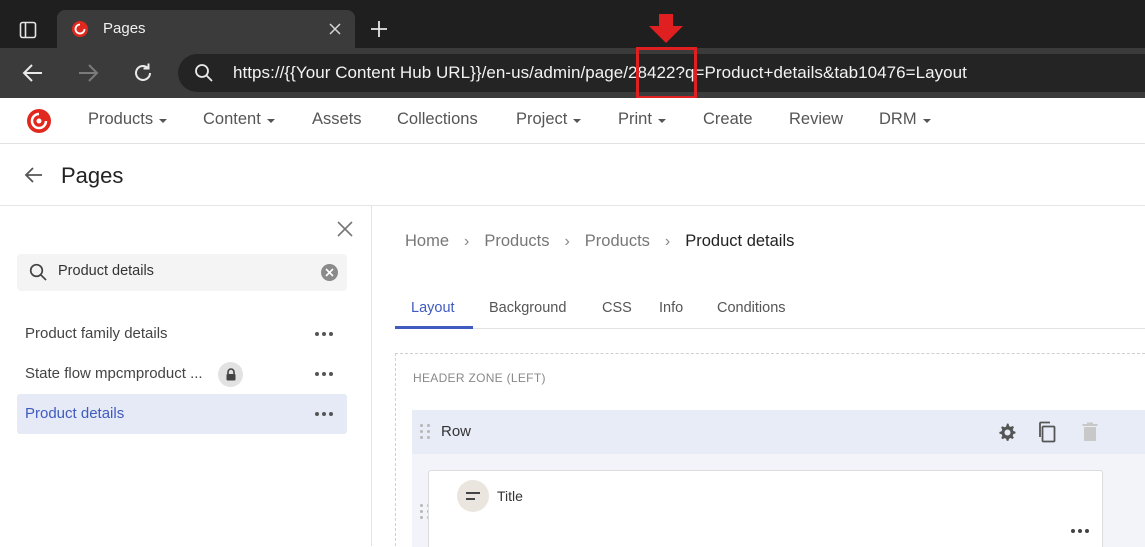 This screenshot has height=547, width=1145. I want to click on list-item: Product family details, so click(182, 334).